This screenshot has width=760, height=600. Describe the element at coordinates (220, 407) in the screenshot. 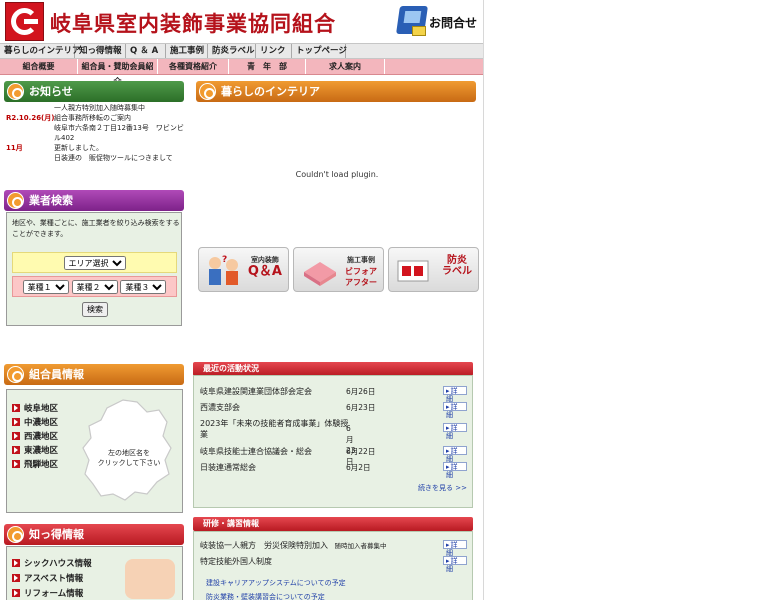

I see `activity-title: 西濃支部会` at that location.